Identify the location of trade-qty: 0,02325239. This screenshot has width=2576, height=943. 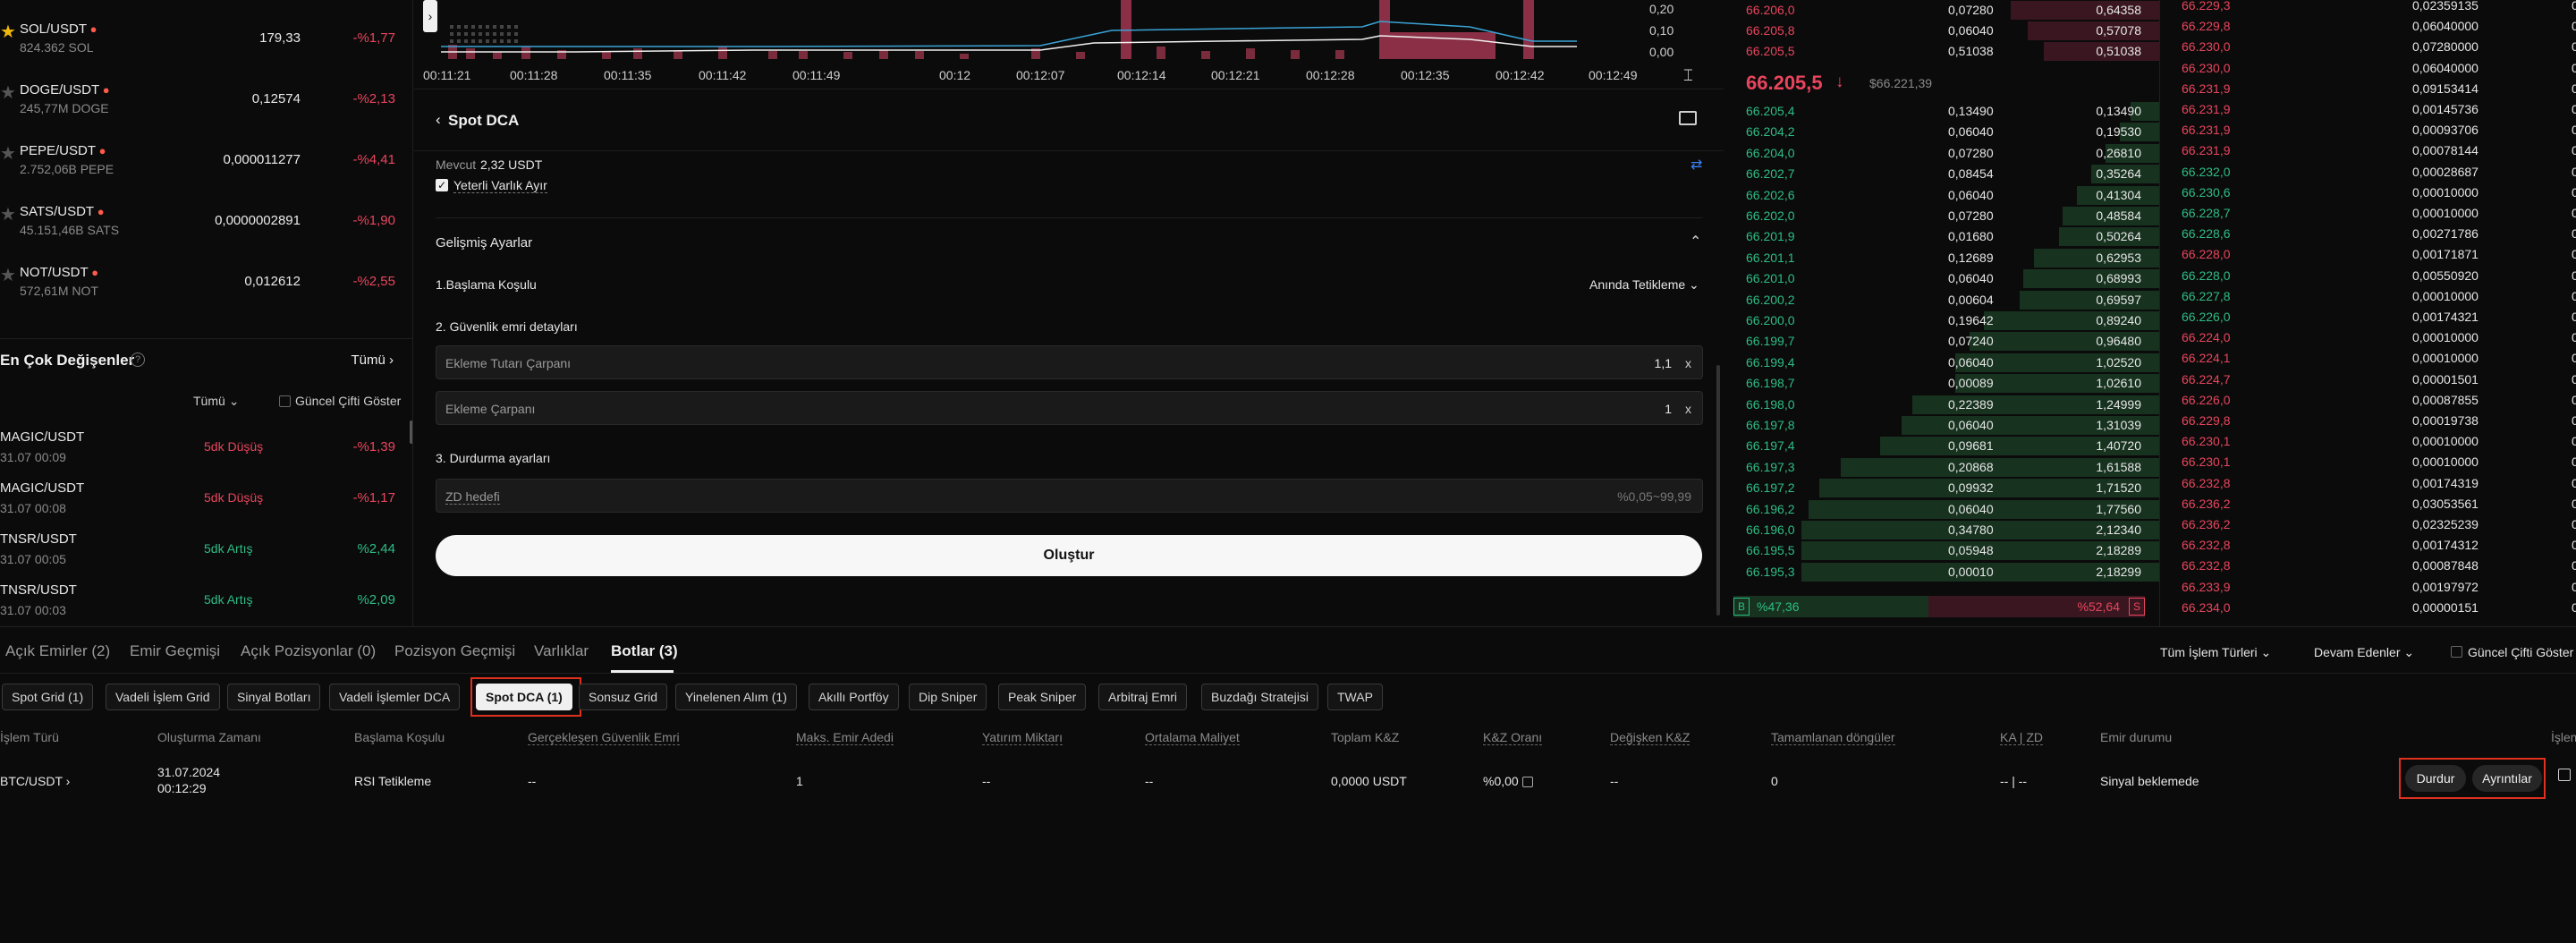
(2445, 524).